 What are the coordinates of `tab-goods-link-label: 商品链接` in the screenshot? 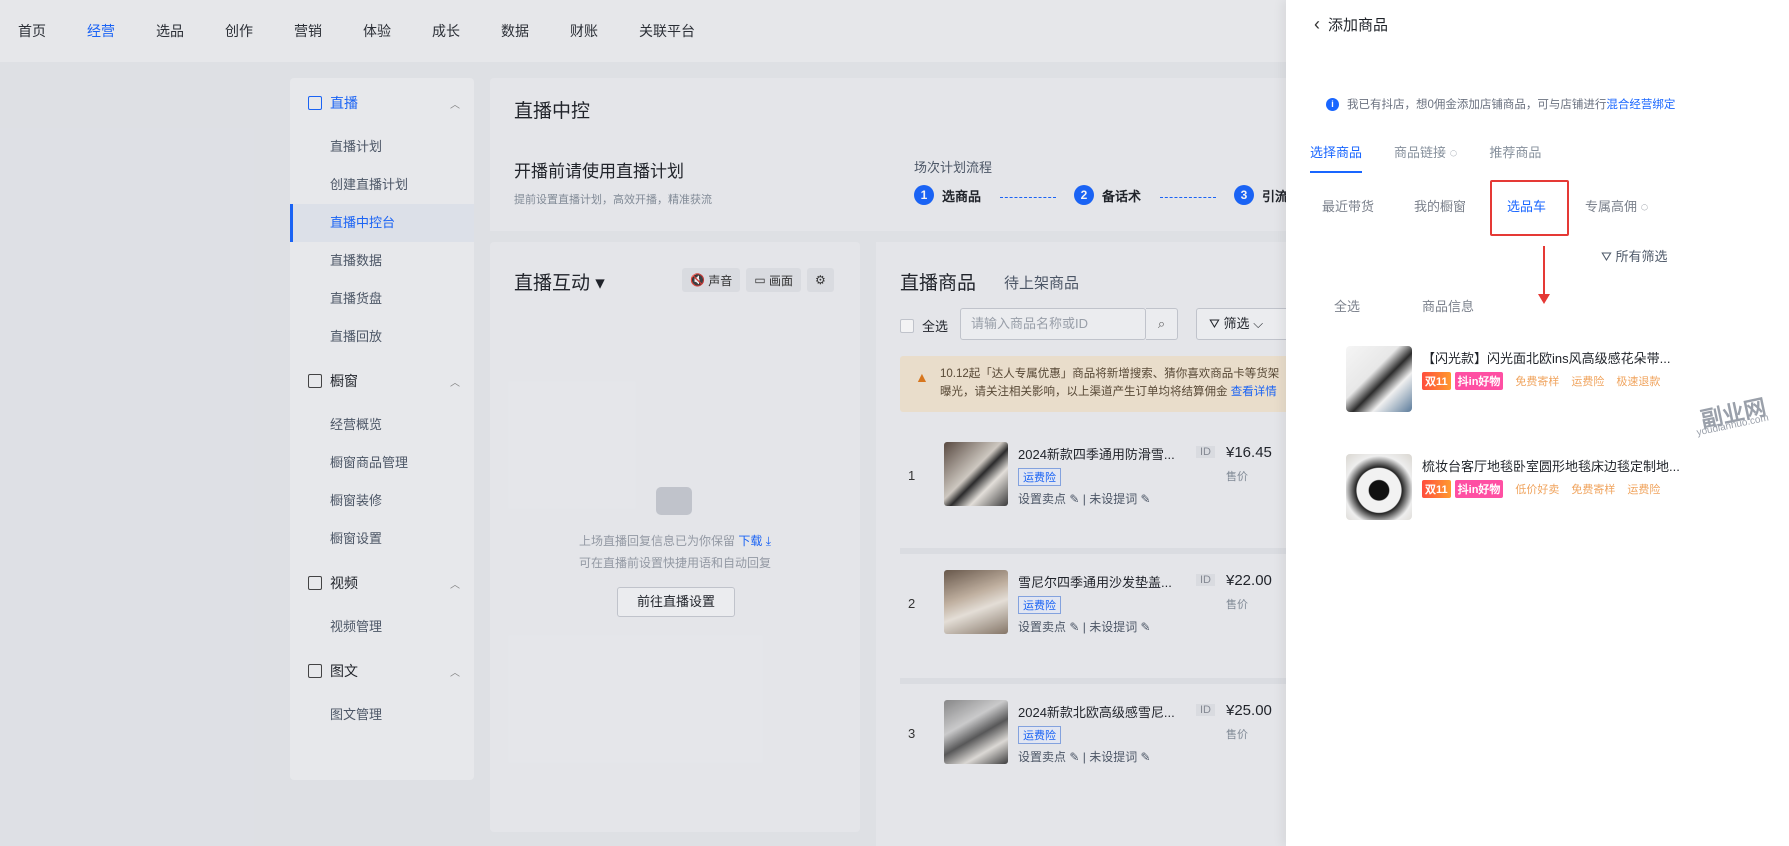 It's located at (1420, 152).